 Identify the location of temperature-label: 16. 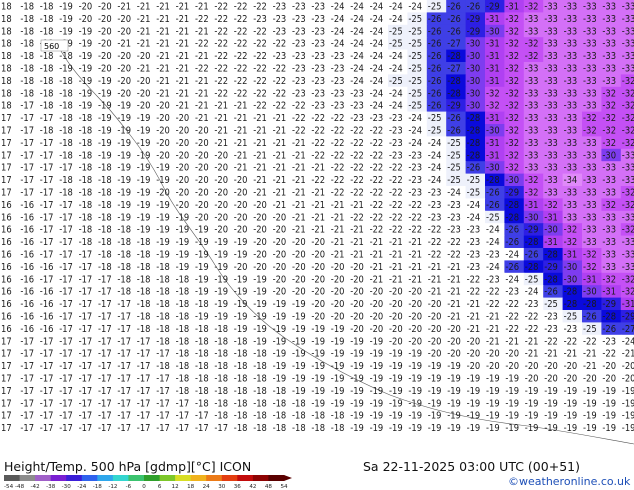
(6, 329).